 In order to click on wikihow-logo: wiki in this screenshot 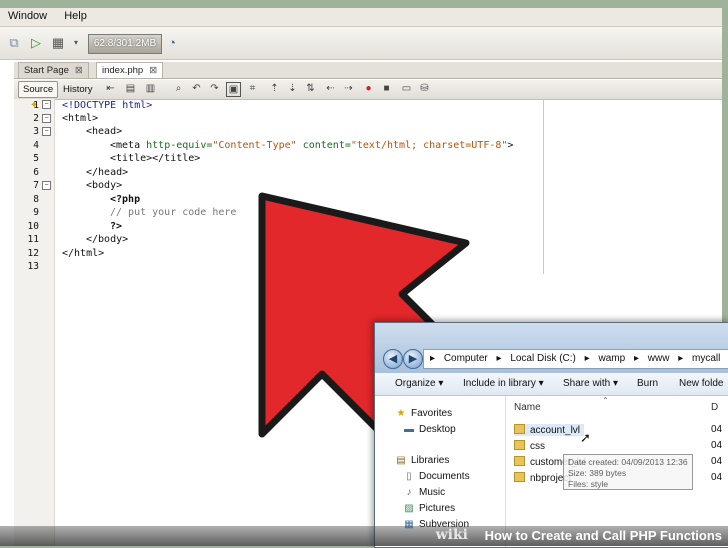, I will do `click(451, 535)`.